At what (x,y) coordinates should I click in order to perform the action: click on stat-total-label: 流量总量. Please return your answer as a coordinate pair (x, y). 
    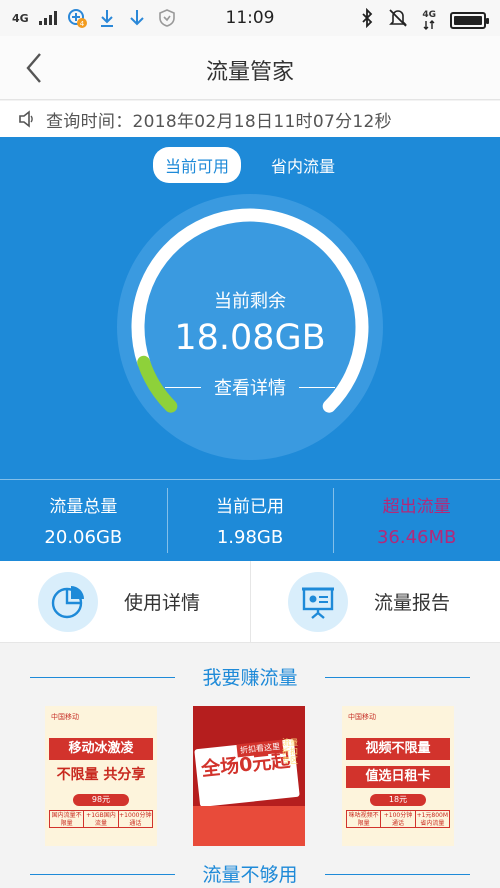
    Looking at the image, I should click on (83, 507).